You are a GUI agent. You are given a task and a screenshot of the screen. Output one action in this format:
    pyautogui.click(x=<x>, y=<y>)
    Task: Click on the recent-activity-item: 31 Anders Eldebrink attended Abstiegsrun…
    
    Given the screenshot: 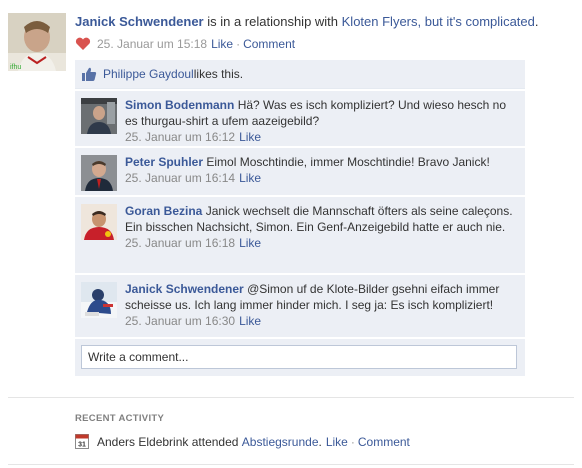 What is the action you would take?
    pyautogui.click(x=242, y=441)
    